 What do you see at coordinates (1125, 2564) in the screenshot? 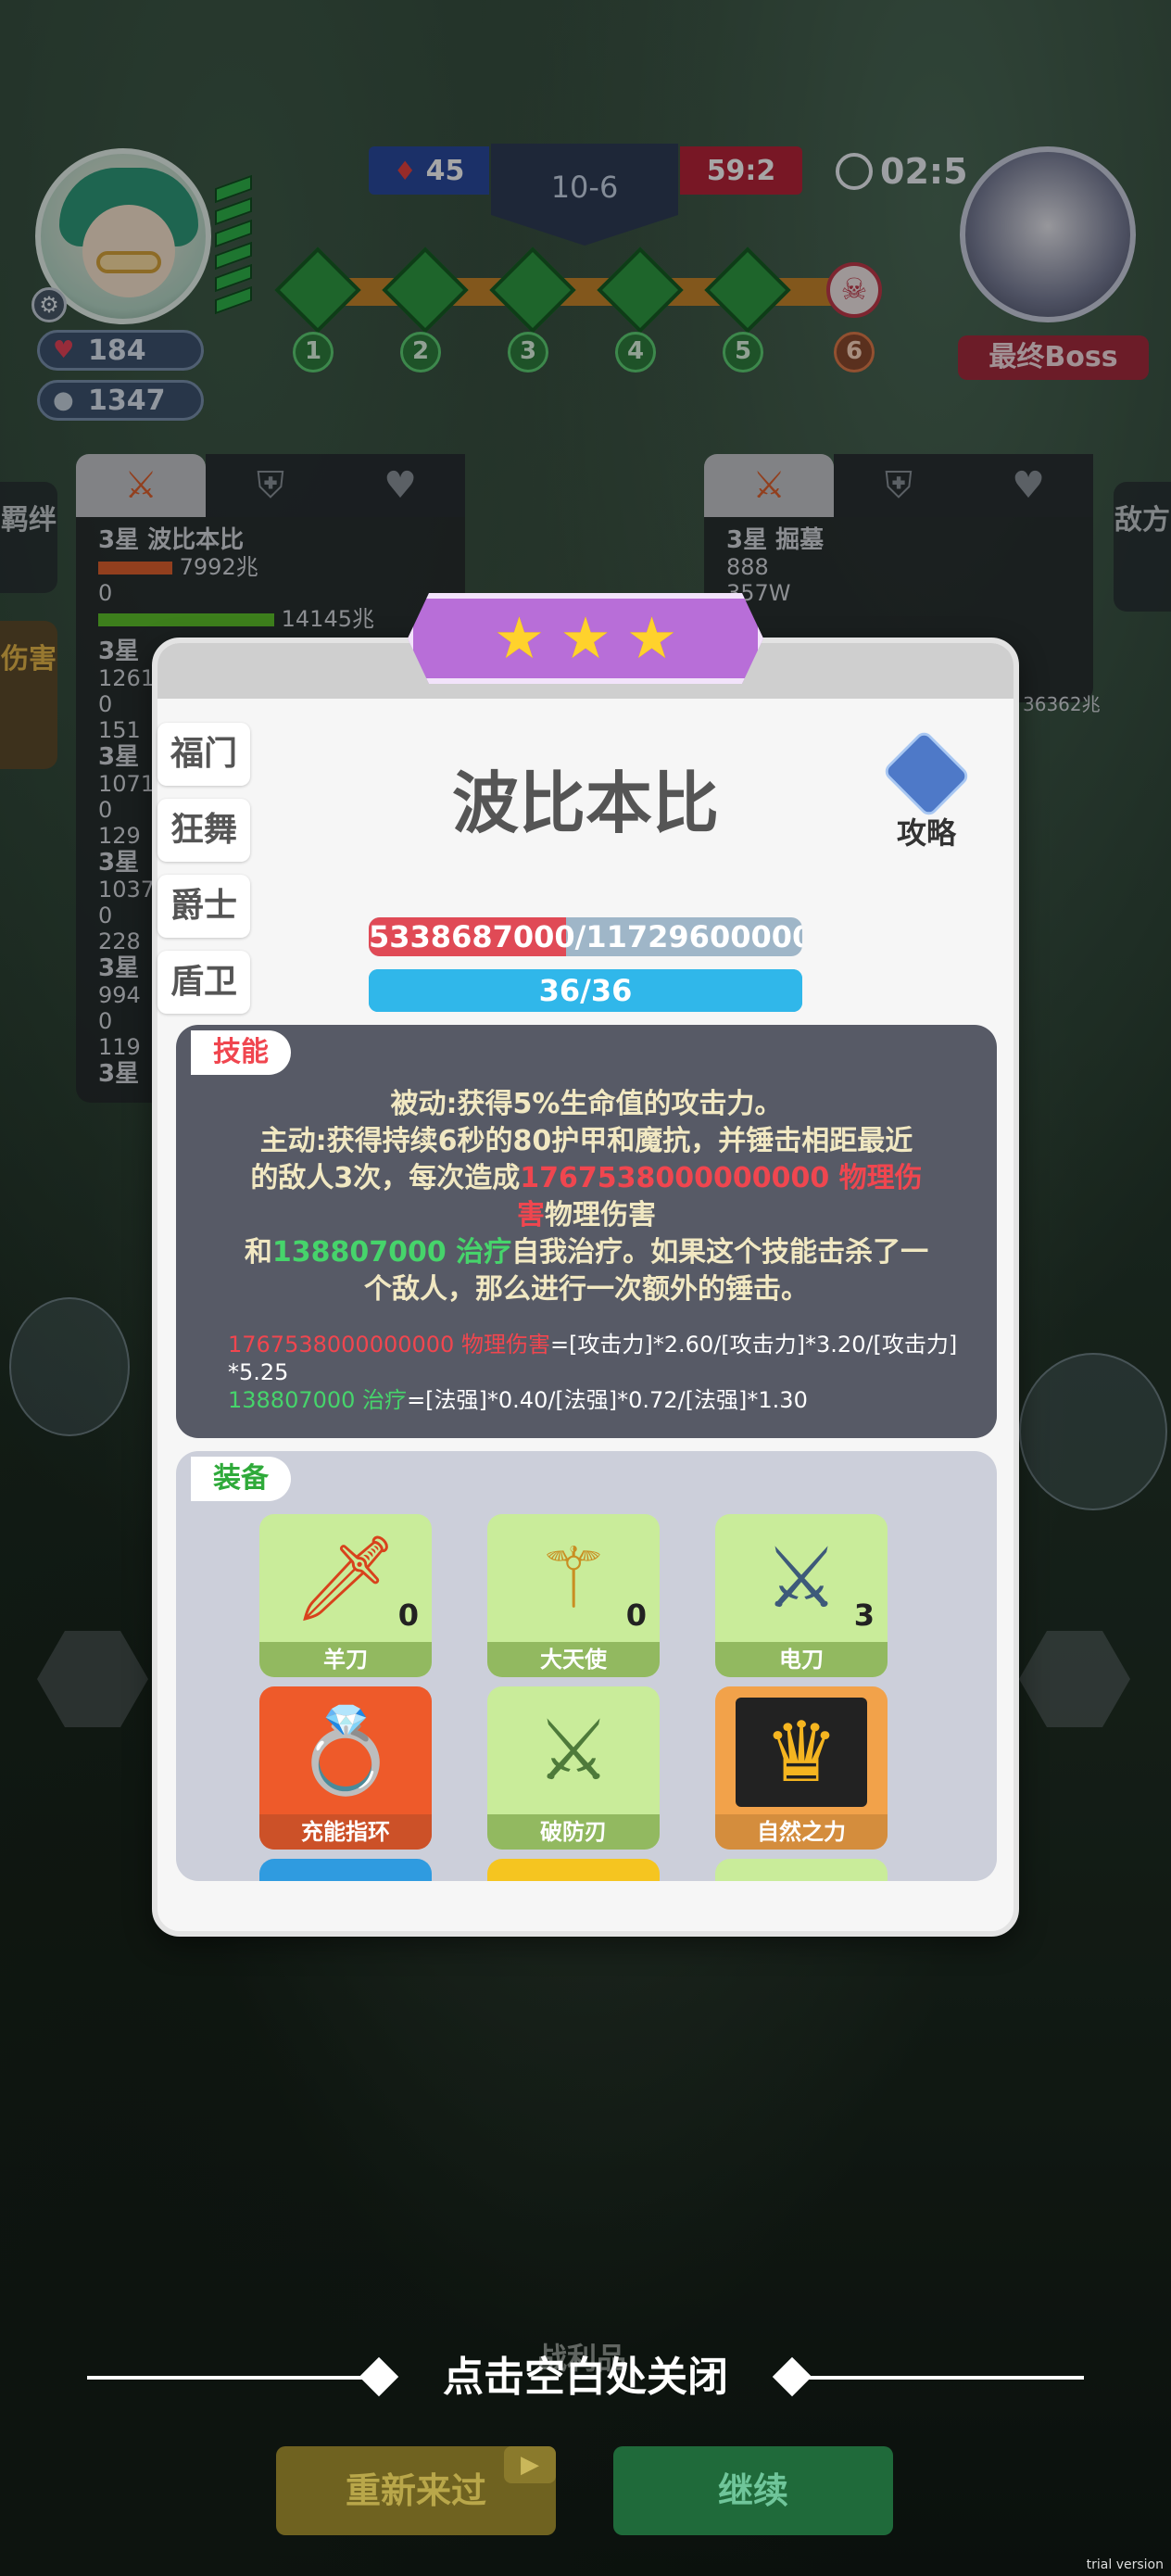
I see `trial-watermark: trial version` at bounding box center [1125, 2564].